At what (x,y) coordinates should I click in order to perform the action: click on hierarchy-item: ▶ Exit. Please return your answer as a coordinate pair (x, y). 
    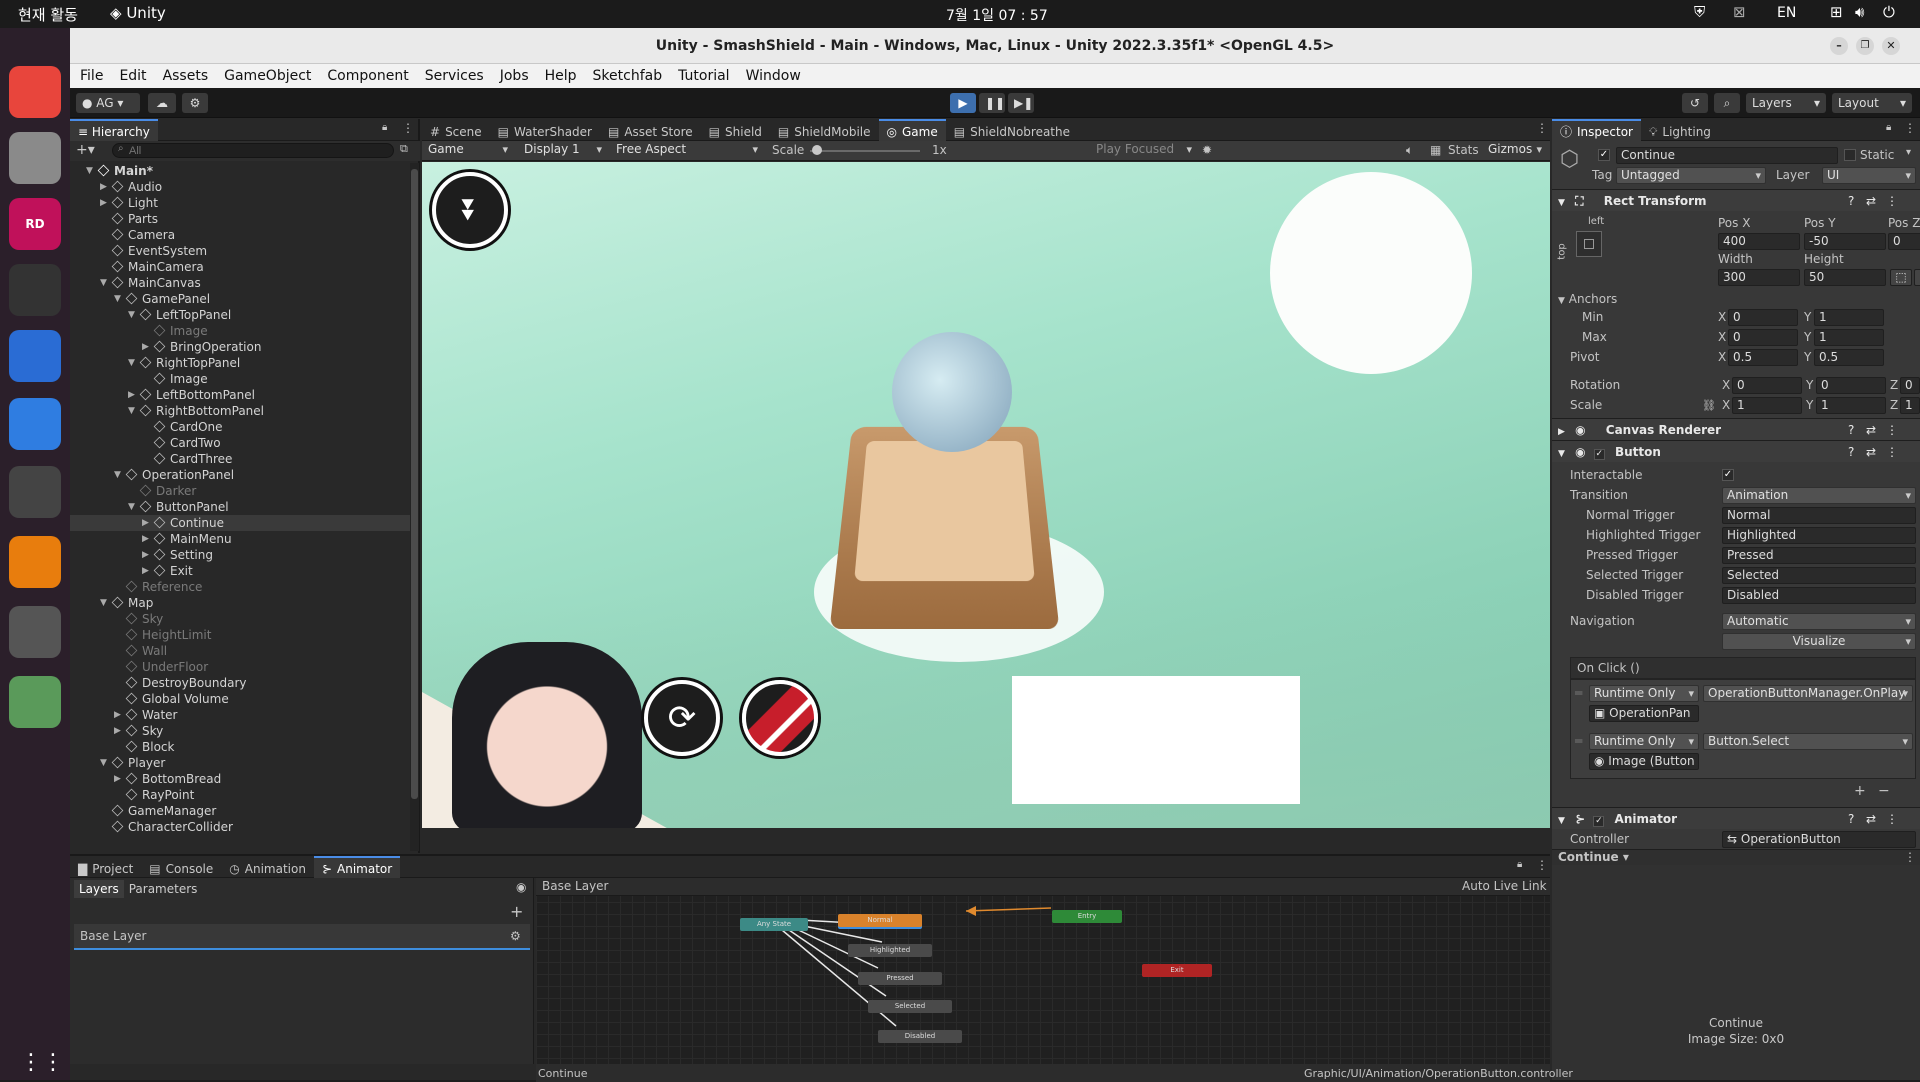
    Looking at the image, I should click on (240, 571).